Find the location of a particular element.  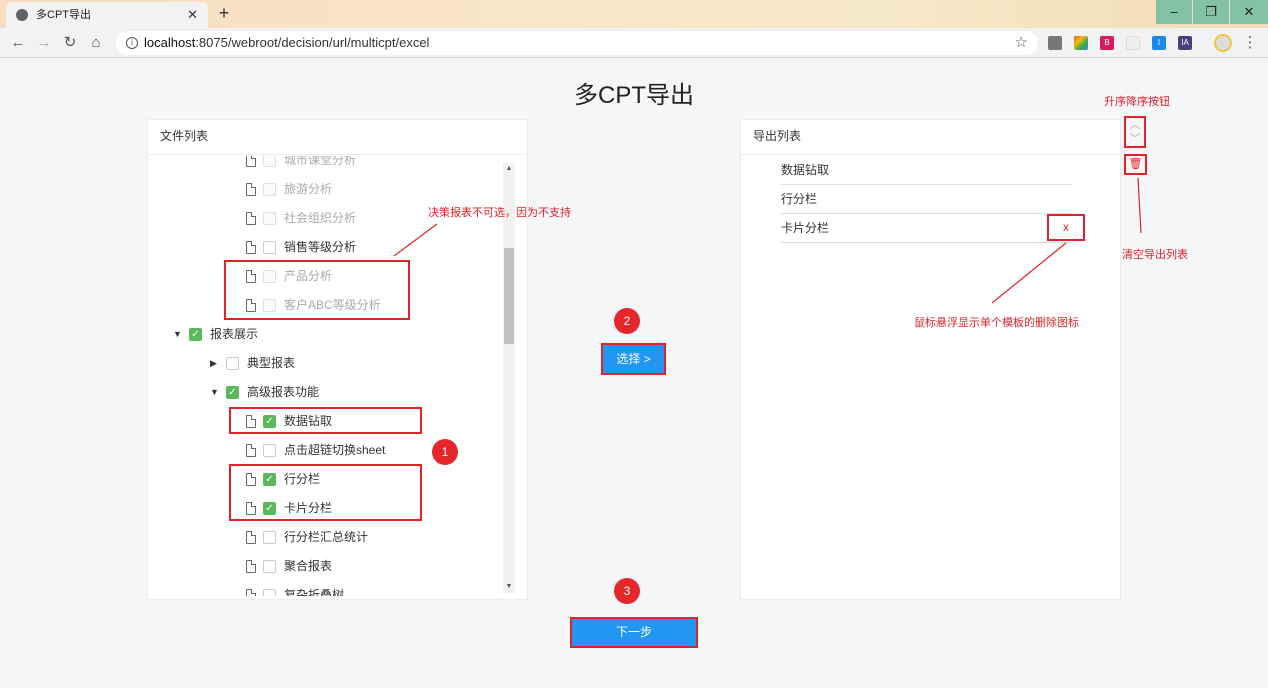

annotation-note: 升序降序按钮 is located at coordinates (1137, 102).